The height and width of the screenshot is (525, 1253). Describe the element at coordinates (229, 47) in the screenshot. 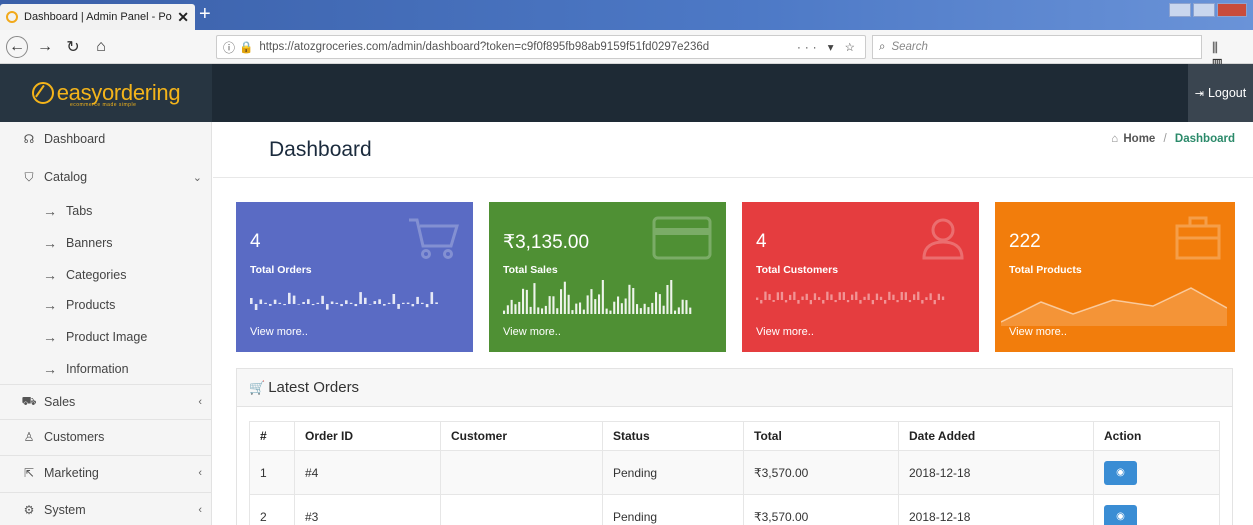

I see `info-icon: ⓘ` at that location.